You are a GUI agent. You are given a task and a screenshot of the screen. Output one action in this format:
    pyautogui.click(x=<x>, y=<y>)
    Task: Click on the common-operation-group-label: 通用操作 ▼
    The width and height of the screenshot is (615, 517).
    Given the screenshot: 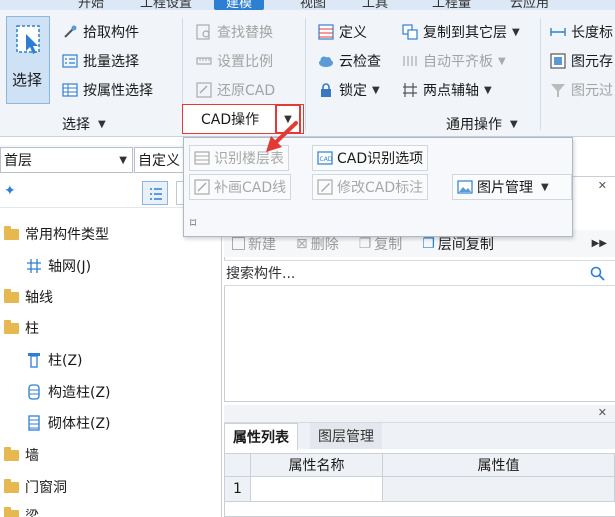 What is the action you would take?
    pyautogui.click(x=482, y=124)
    